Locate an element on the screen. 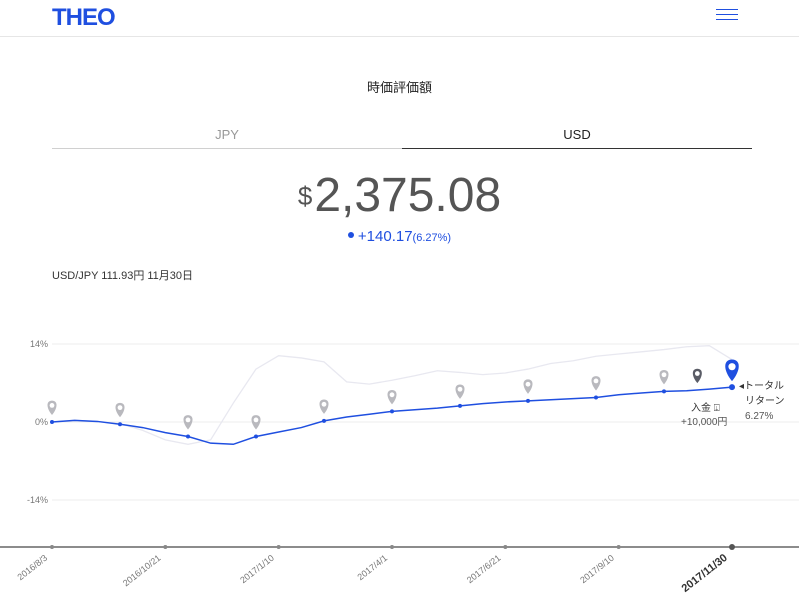  currency-symbol: $ is located at coordinates (305, 196).